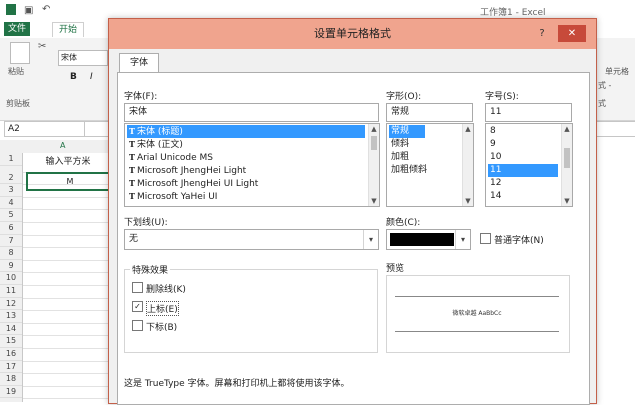 Image resolution: width=635 pixels, height=405 pixels. I want to click on help-button: ?, so click(542, 34).